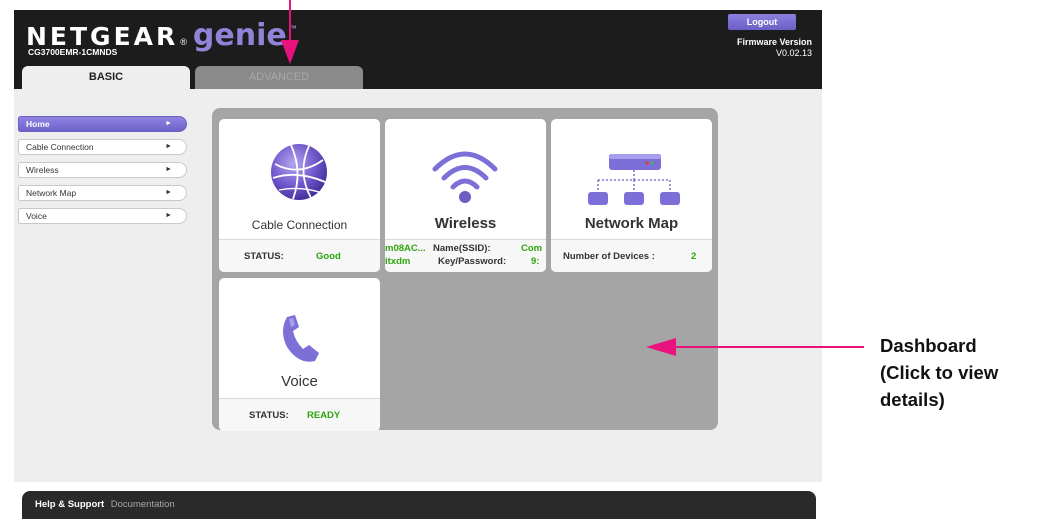 This screenshot has height=519, width=1052. I want to click on arrow-to-dashboard, so click(755, 347).